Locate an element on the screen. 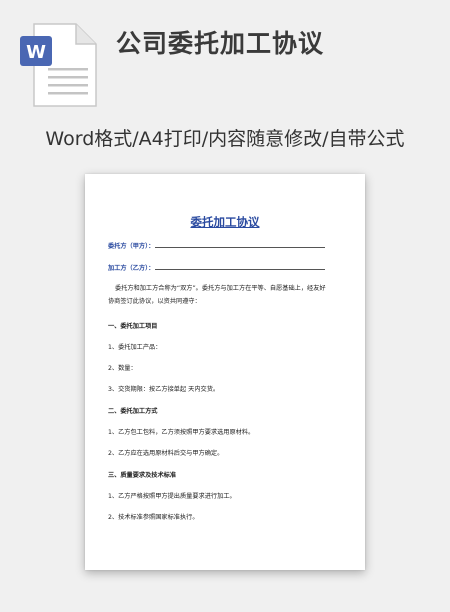 The image size is (450, 612). party-b-blank is located at coordinates (240, 267).